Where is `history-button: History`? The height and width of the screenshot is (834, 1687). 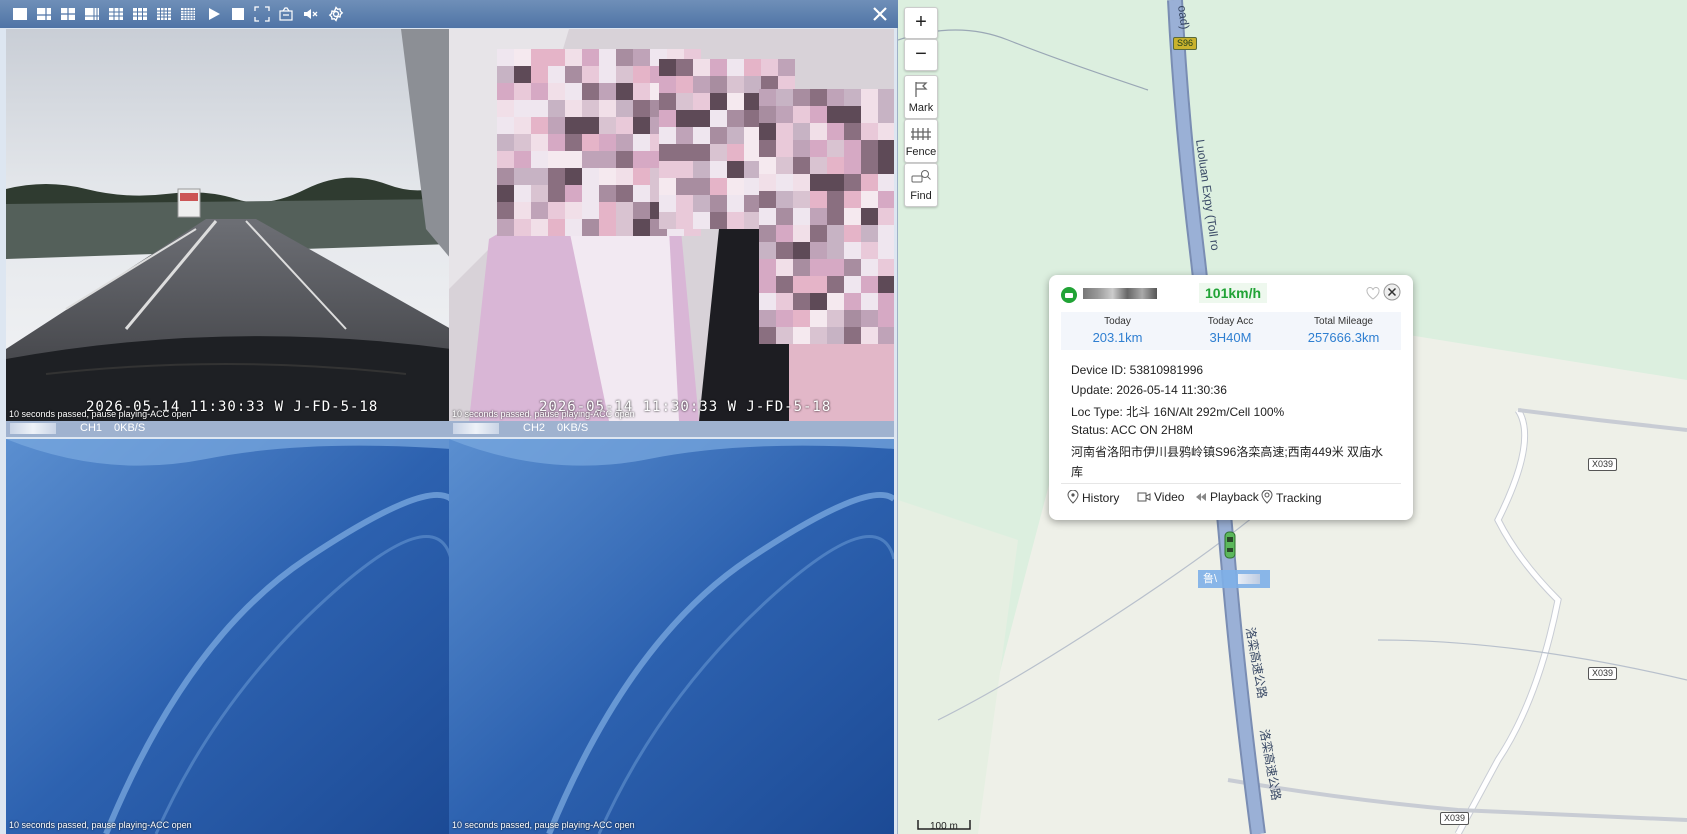 history-button: History is located at coordinates (1093, 497).